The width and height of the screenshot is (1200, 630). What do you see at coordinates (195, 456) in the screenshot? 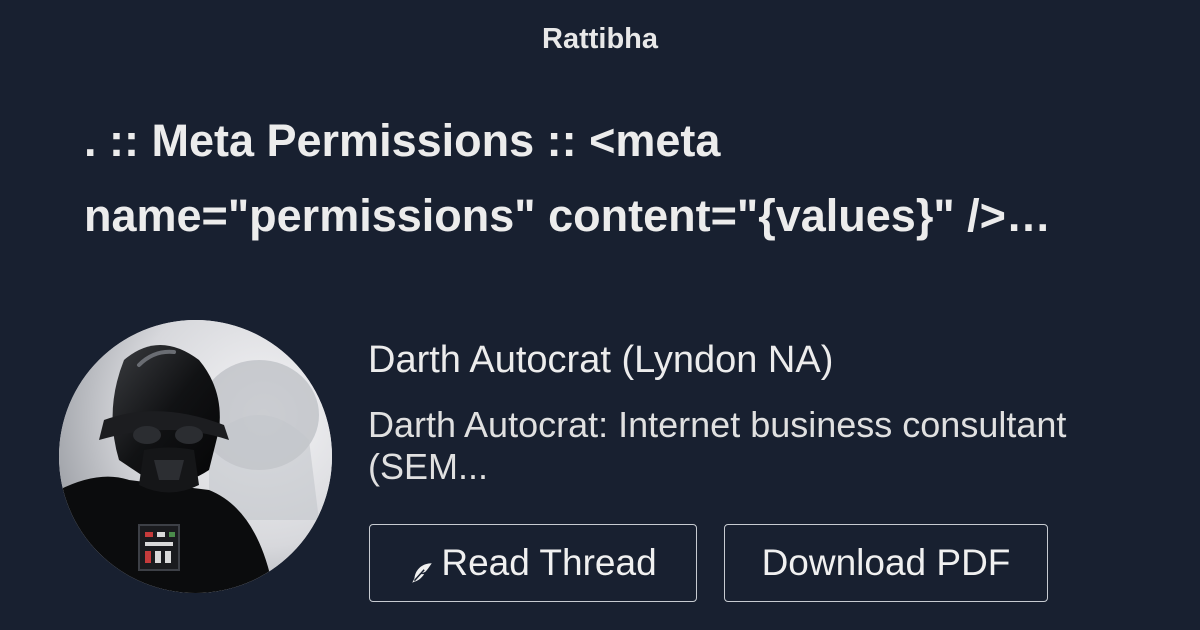
I see `avatar` at bounding box center [195, 456].